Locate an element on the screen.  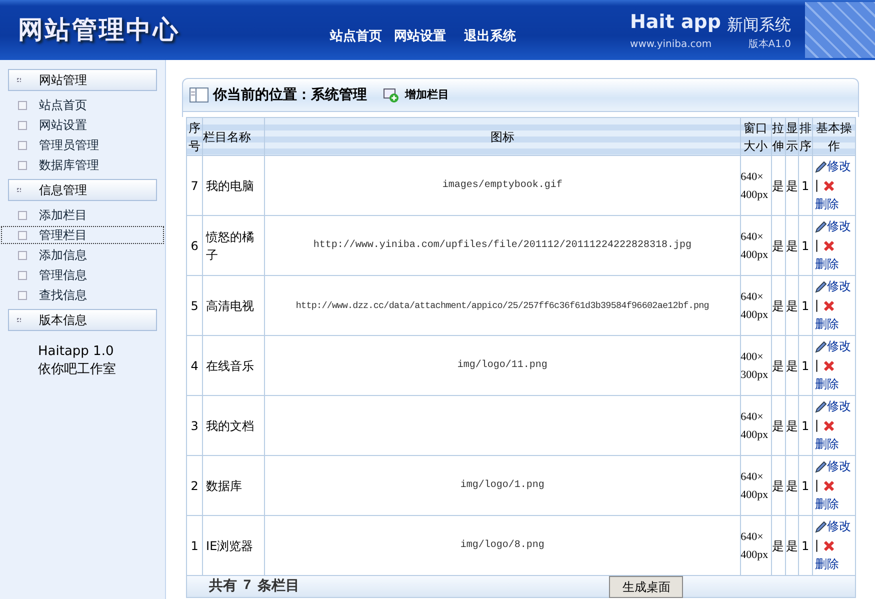
table-cell: http://www.dzz.cc/data/attachment/appico/25/257ff6c36f61d3b39584f96602ae12bf.png is located at coordinates (502, 306).